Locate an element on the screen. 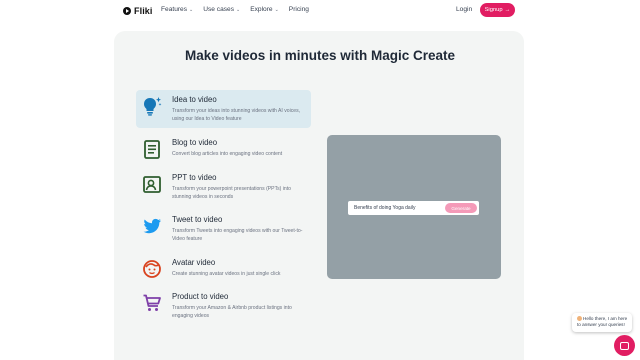 This screenshot has width=640, height=360. shopping-cart-icon is located at coordinates (152, 302).